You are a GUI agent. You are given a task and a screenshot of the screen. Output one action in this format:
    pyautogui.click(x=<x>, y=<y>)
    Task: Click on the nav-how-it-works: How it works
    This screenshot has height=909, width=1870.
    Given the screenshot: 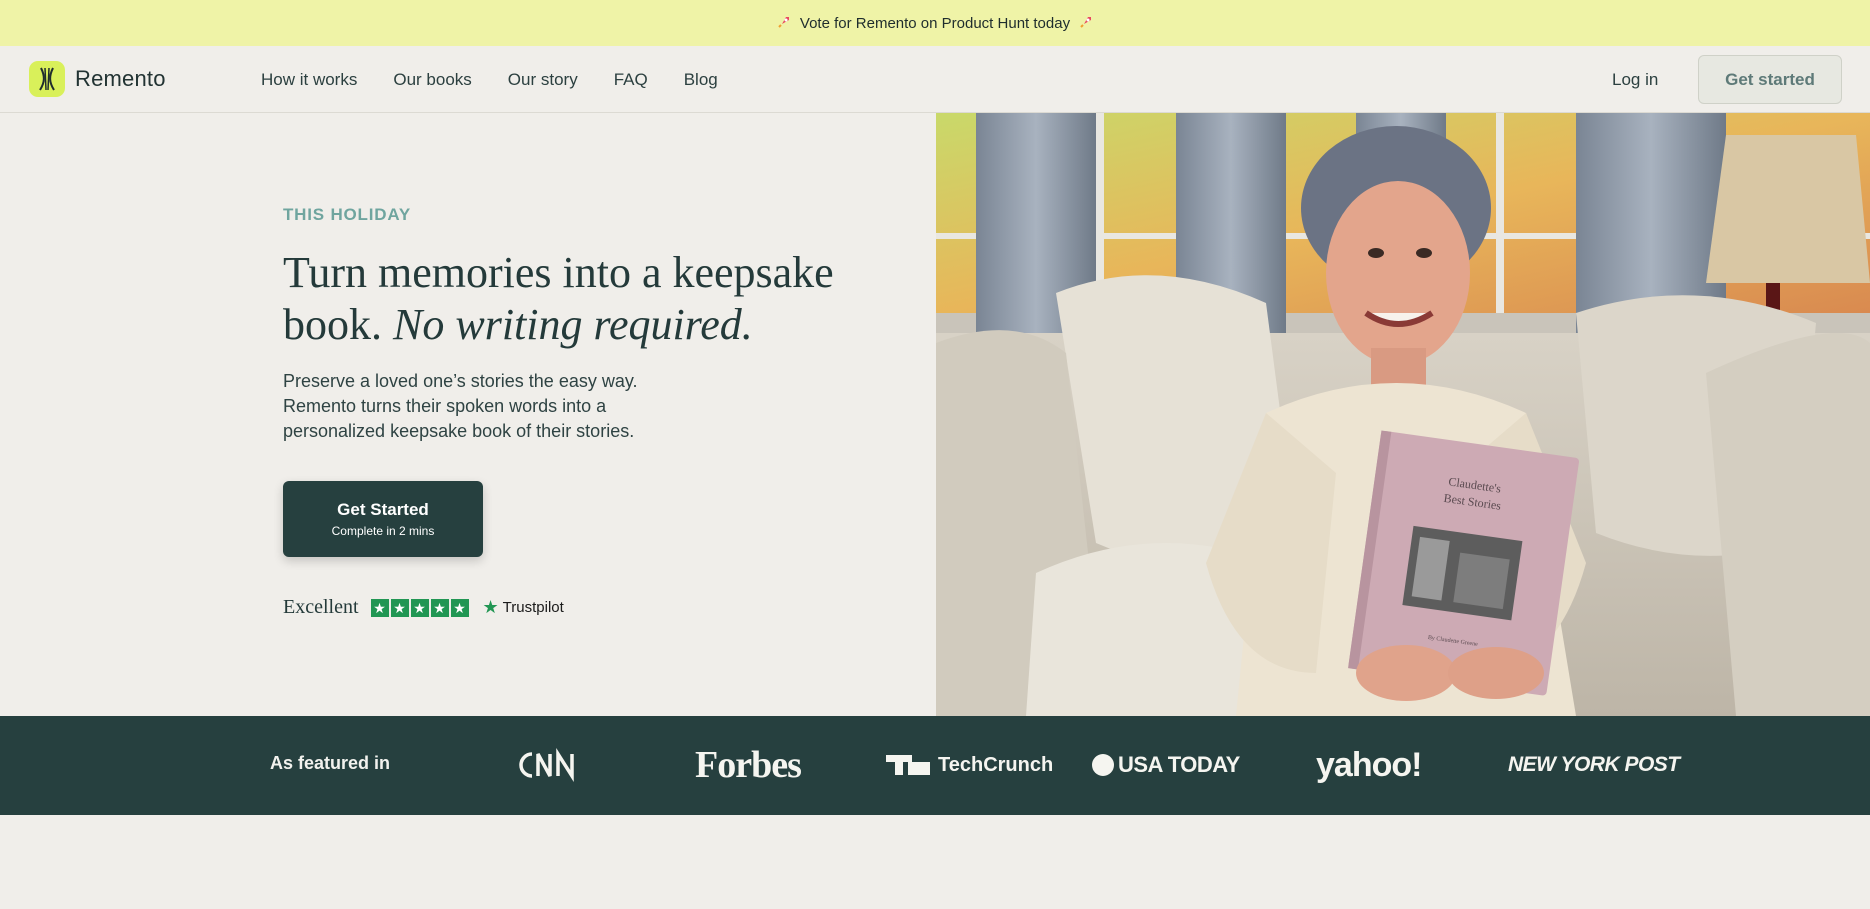 What is the action you would take?
    pyautogui.click(x=309, y=80)
    